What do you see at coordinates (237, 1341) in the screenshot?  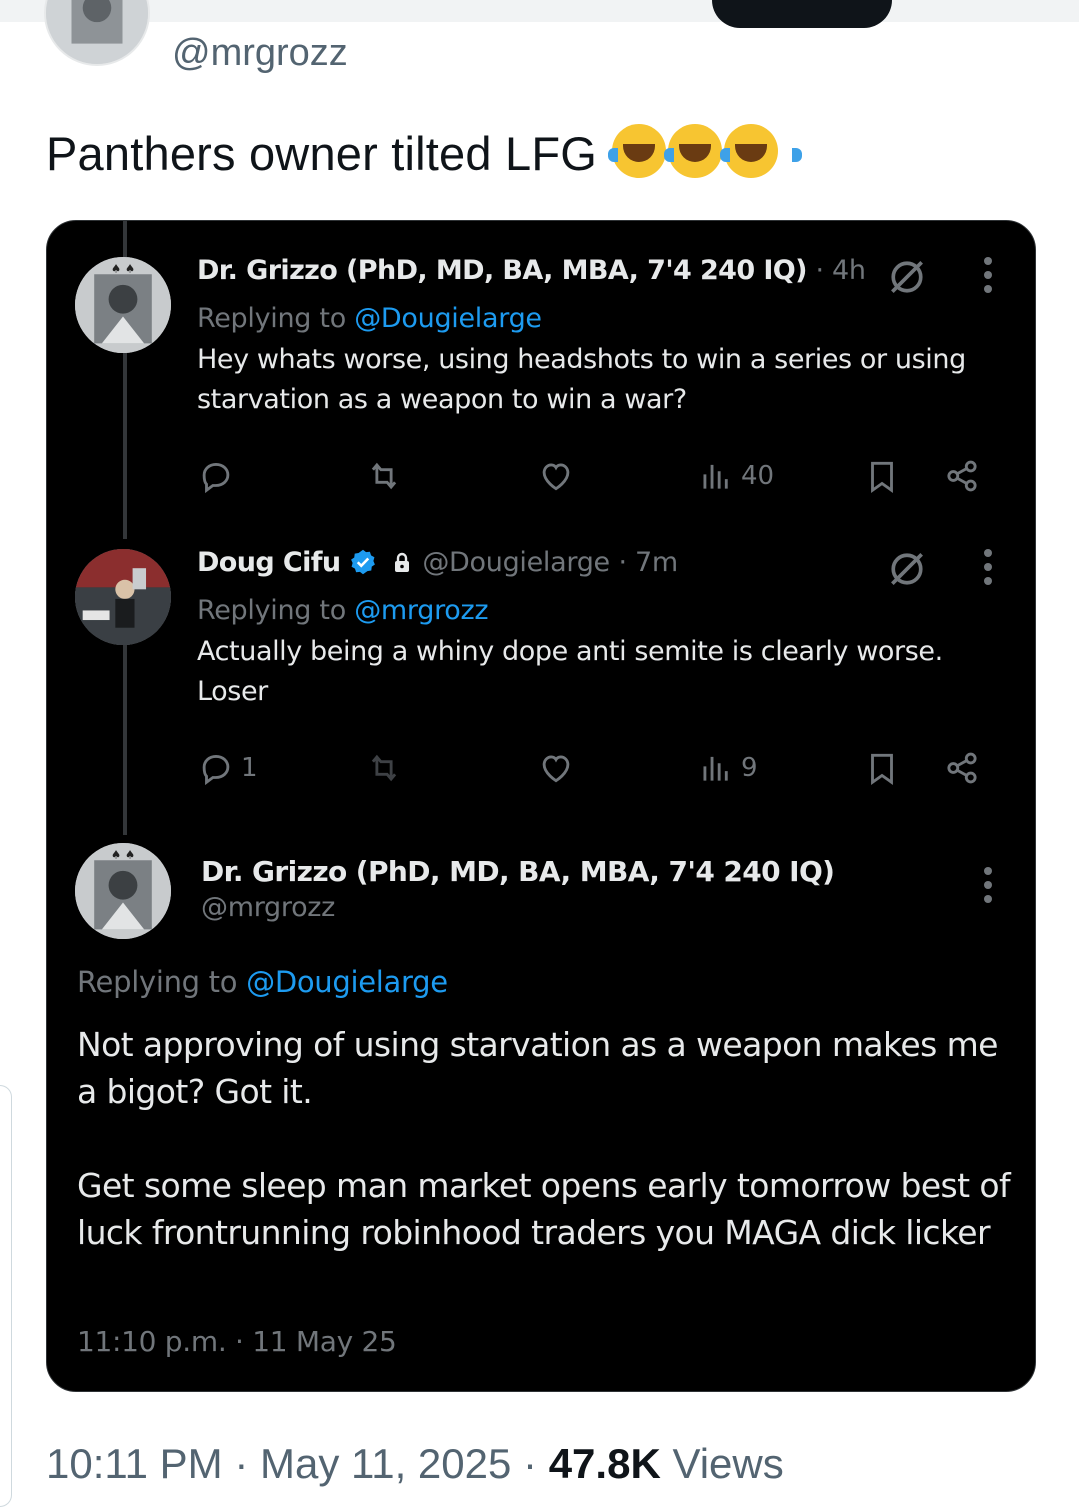 I see `timestamp: 11:10 p.m. · 11 May 25` at bounding box center [237, 1341].